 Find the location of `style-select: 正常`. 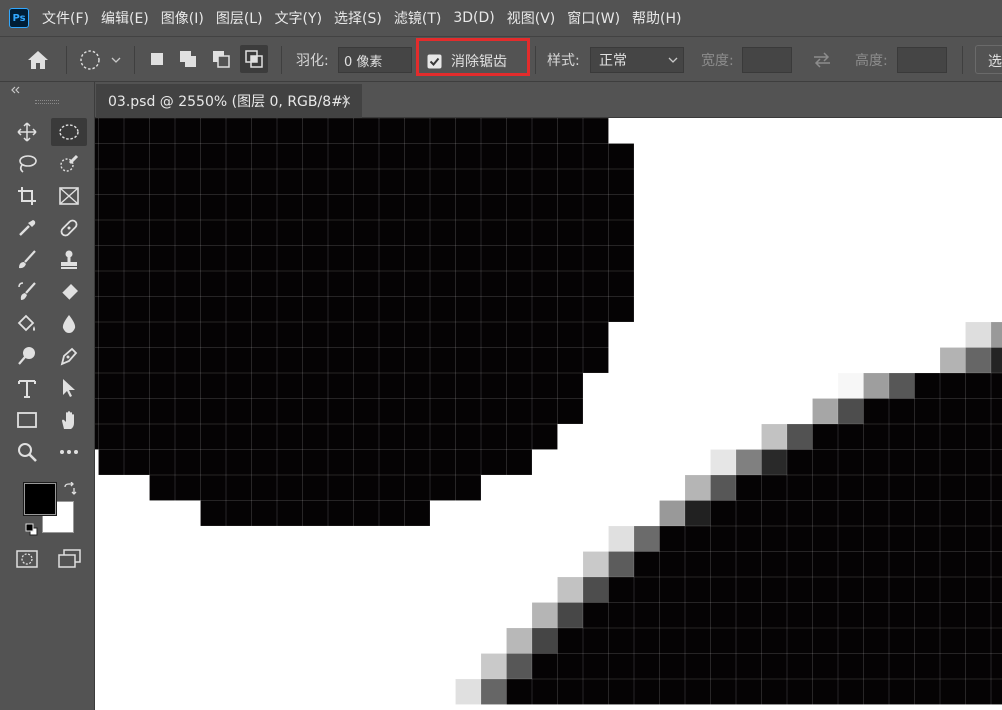

style-select: 正常 is located at coordinates (637, 60).